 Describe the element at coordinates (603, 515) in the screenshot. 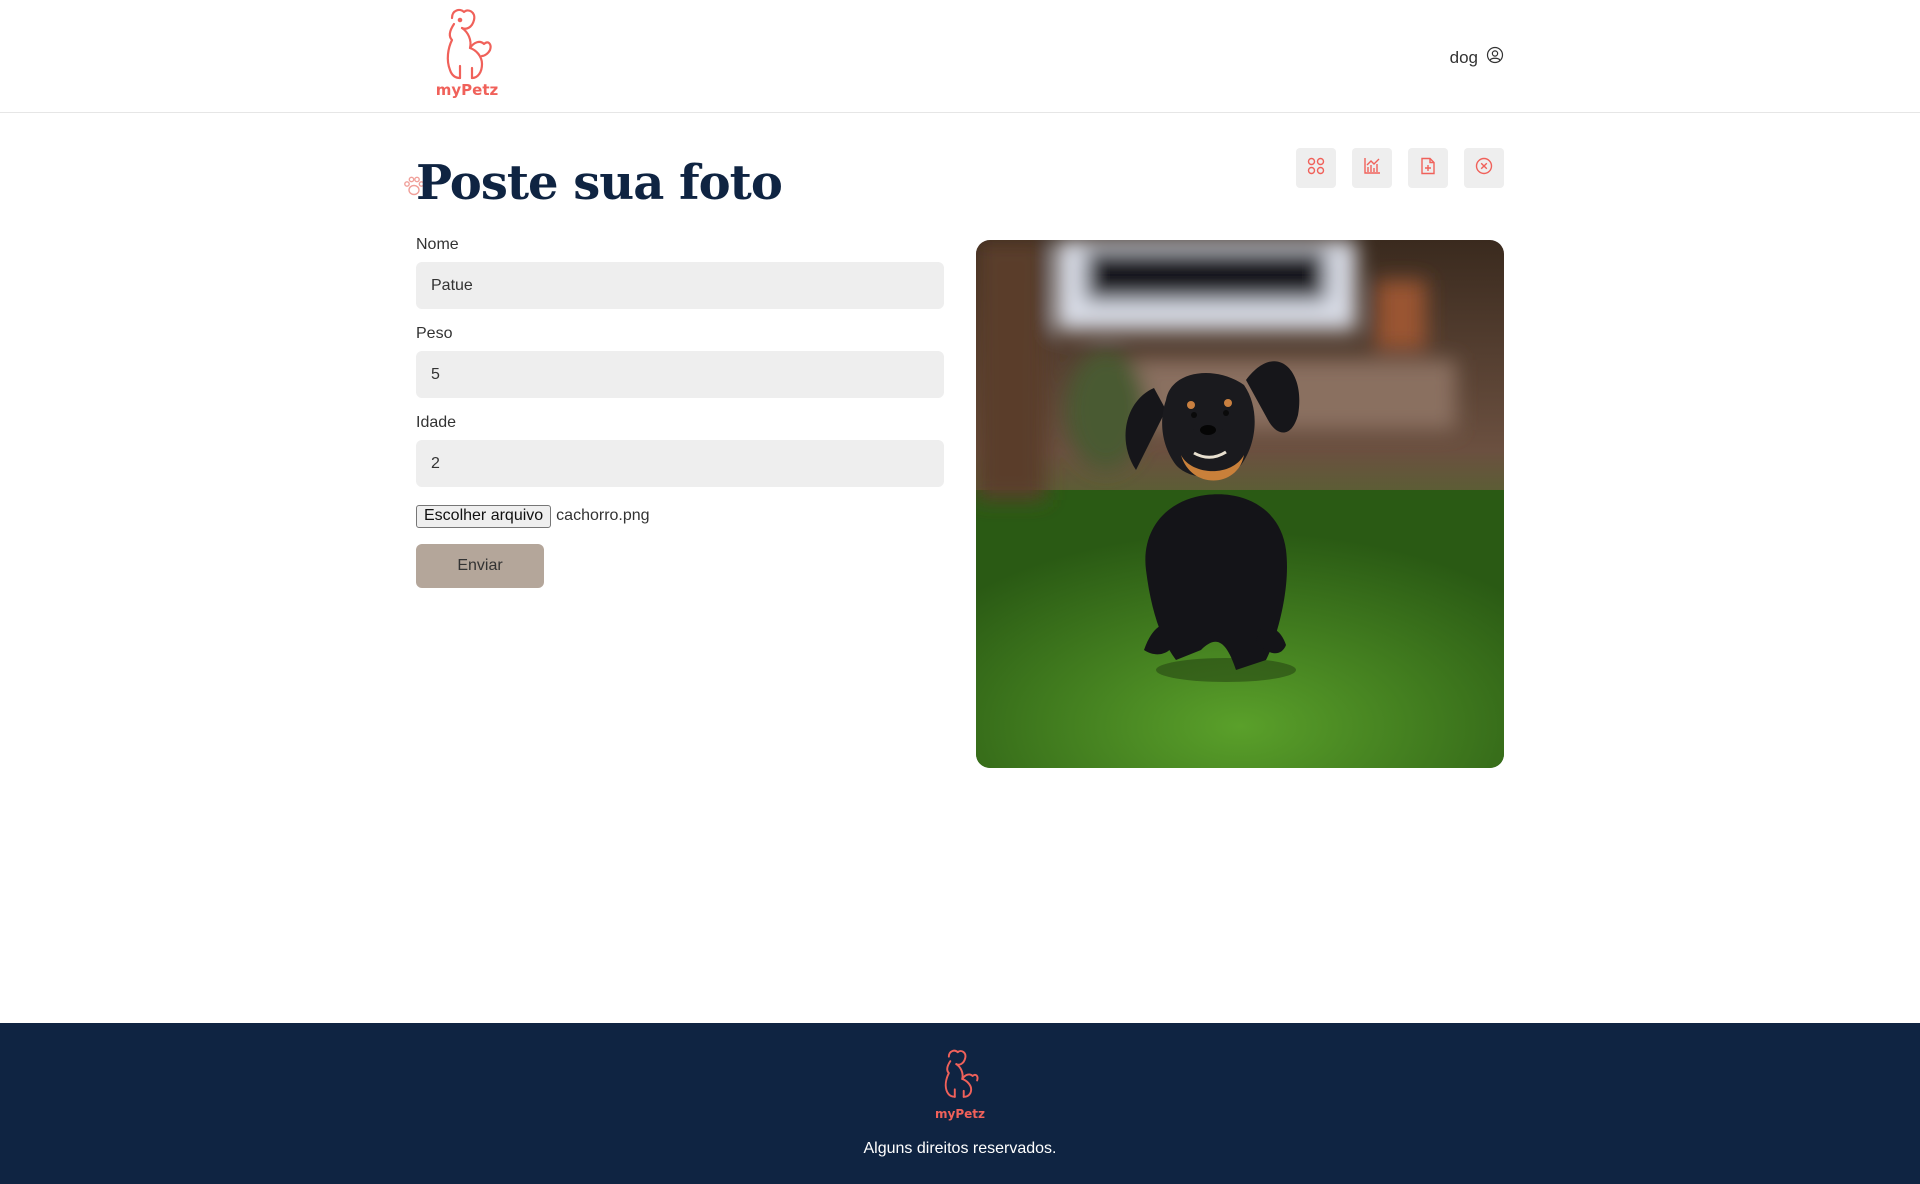

I see `selected-filename: cachorro.png` at that location.